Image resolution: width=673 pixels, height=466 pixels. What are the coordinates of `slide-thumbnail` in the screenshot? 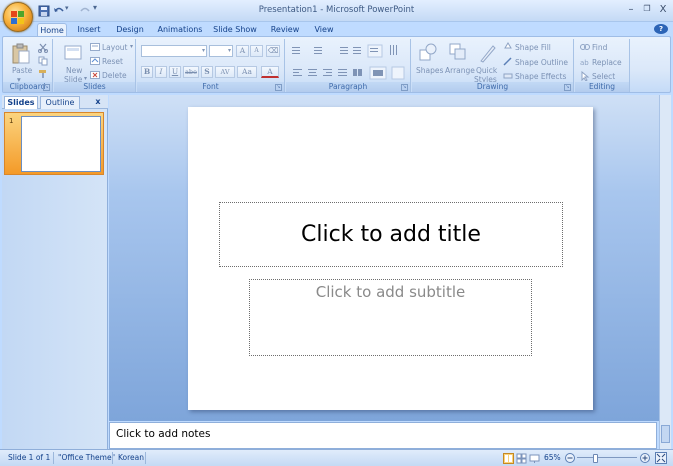 It's located at (61, 144).